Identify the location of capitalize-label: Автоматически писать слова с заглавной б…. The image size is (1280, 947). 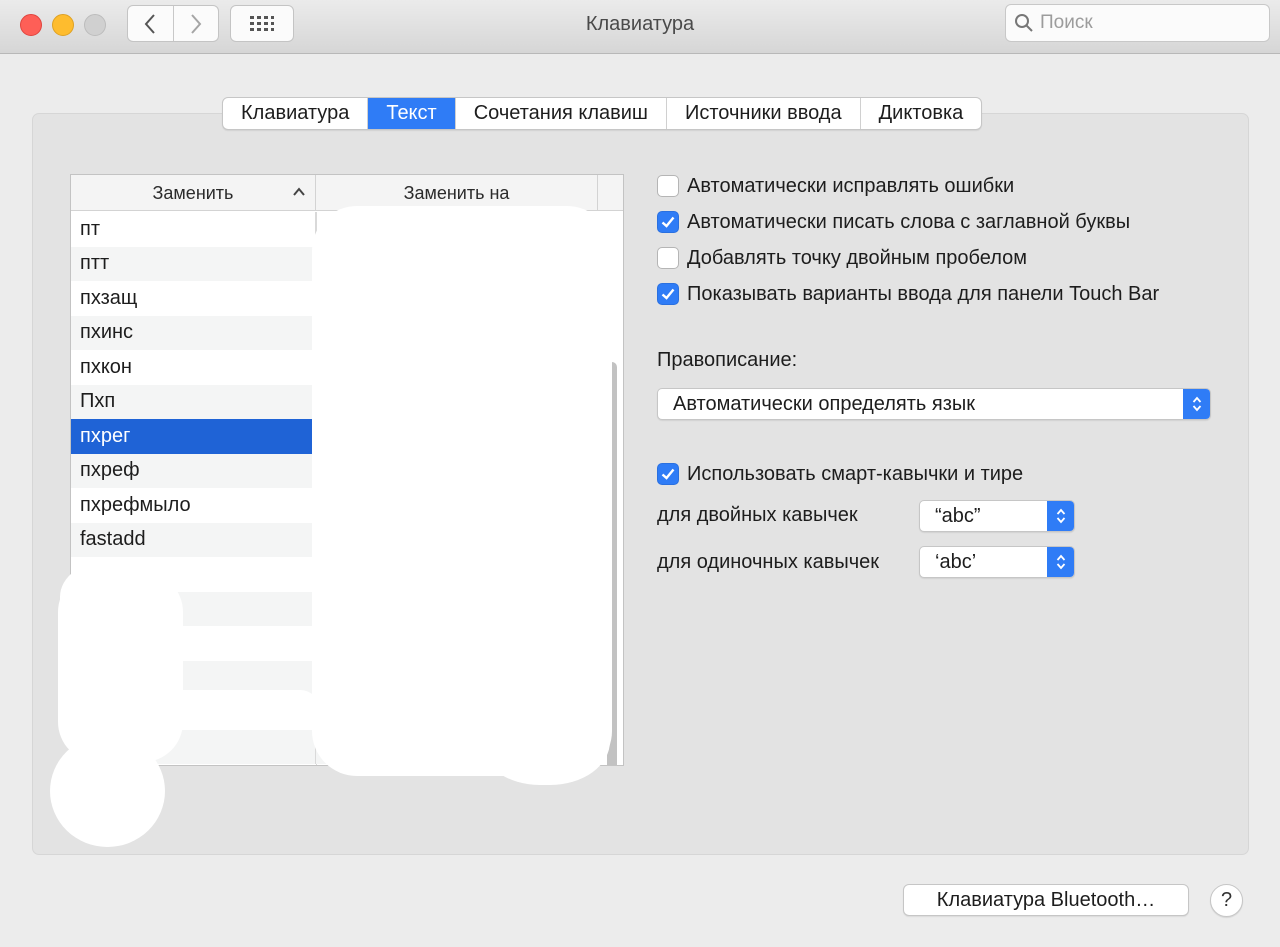
(909, 221).